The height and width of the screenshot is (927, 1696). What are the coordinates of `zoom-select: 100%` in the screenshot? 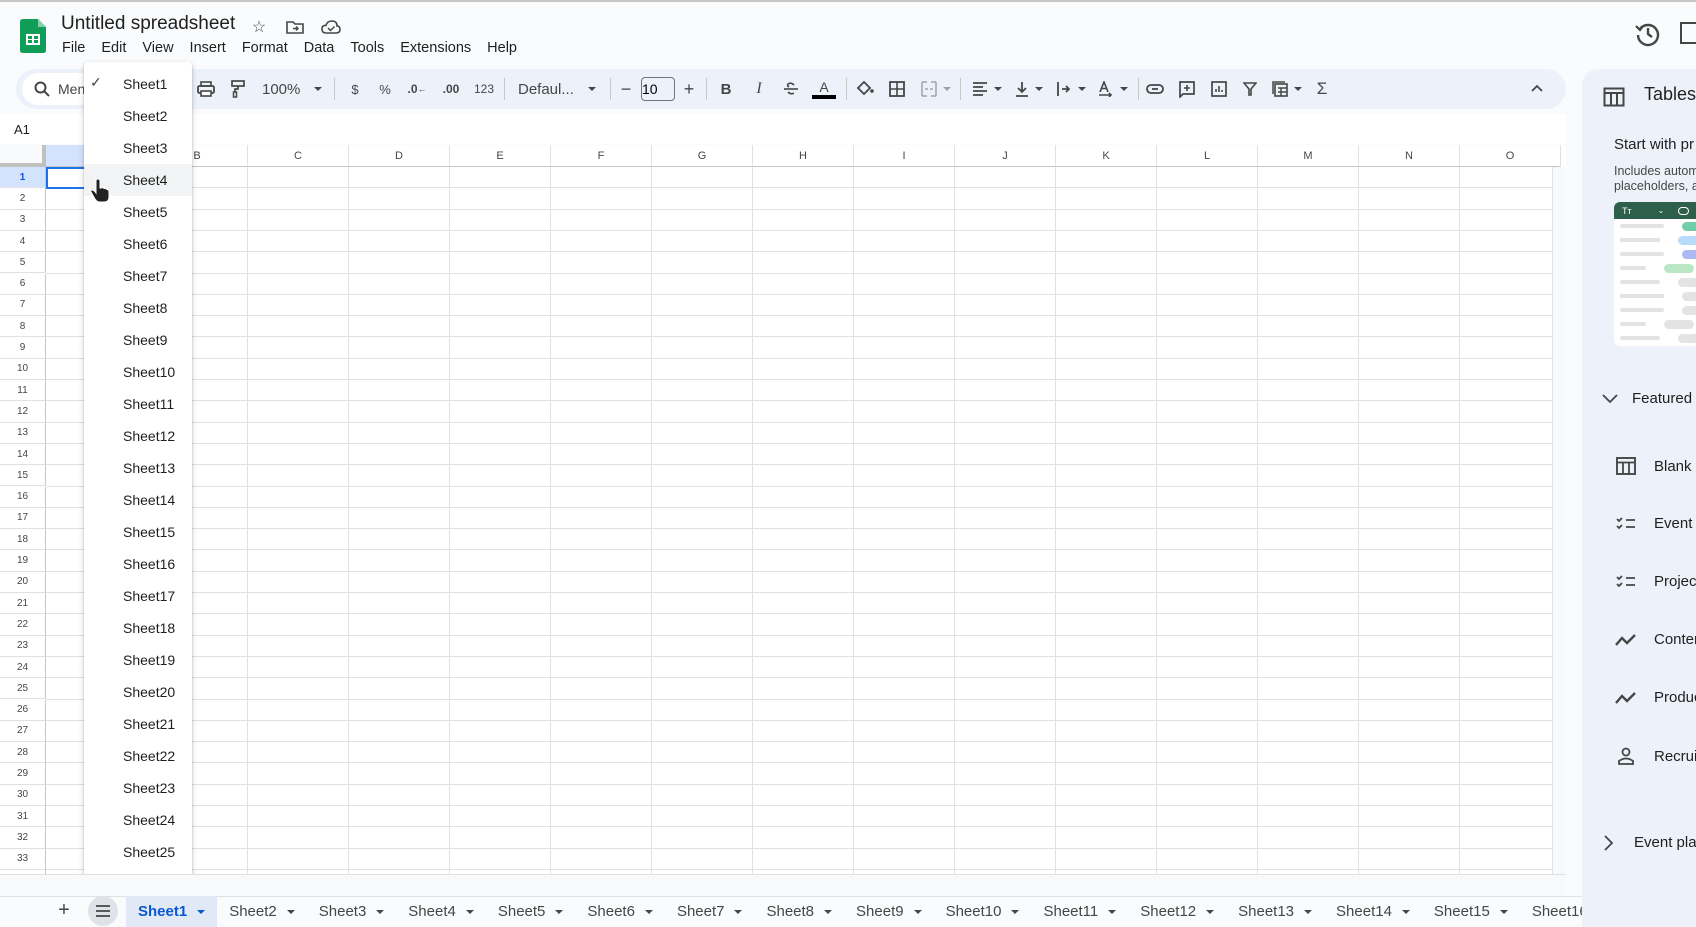 It's located at (293, 89).